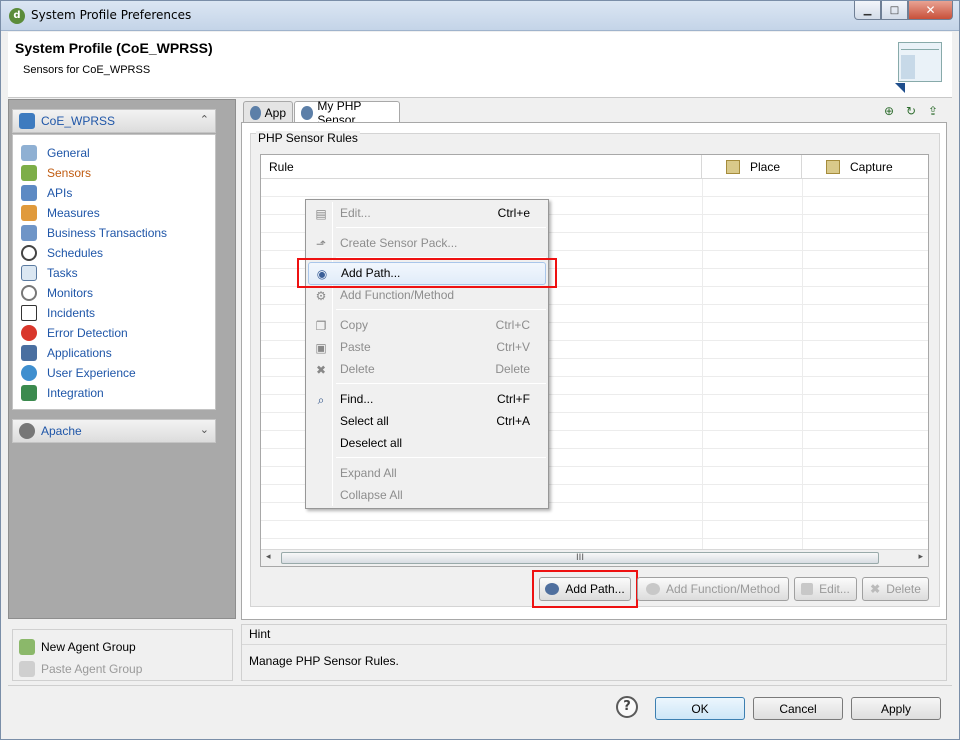  Describe the element at coordinates (441, 457) in the screenshot. I see `menu-separator` at that location.